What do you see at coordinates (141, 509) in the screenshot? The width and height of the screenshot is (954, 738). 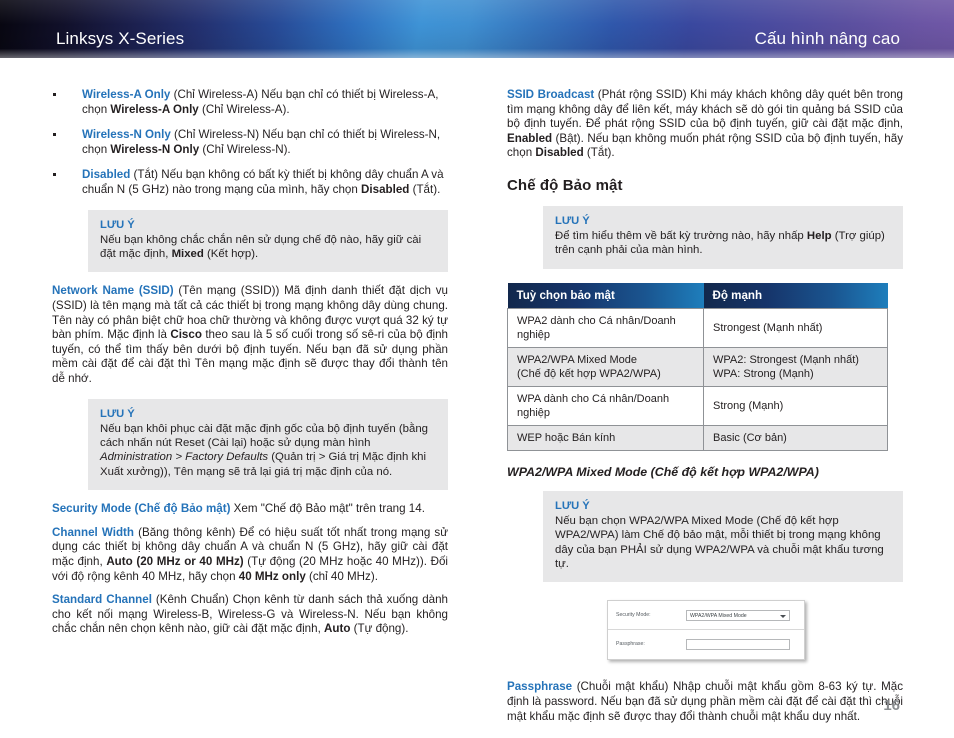 I see `paragraph-term: Security Mode (Chế độ Bảo mật)` at bounding box center [141, 509].